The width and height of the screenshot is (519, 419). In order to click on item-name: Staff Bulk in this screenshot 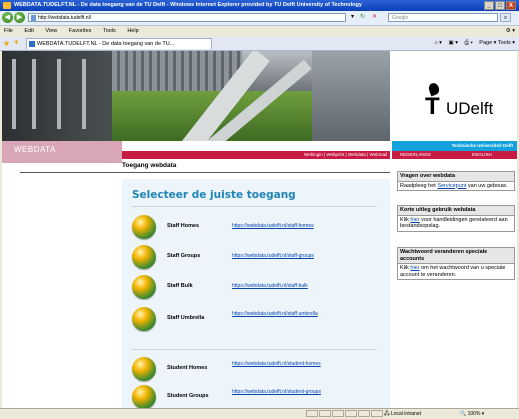, I will do `click(180, 286)`.